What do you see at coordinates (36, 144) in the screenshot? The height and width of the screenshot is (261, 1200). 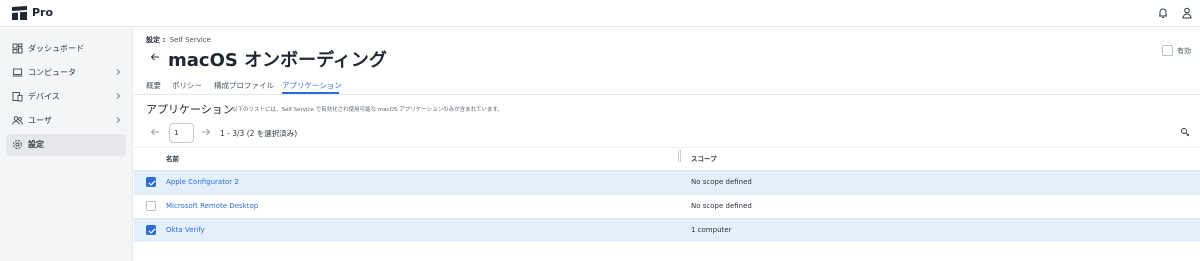 I see `sidebar-item-label: 設定` at bounding box center [36, 144].